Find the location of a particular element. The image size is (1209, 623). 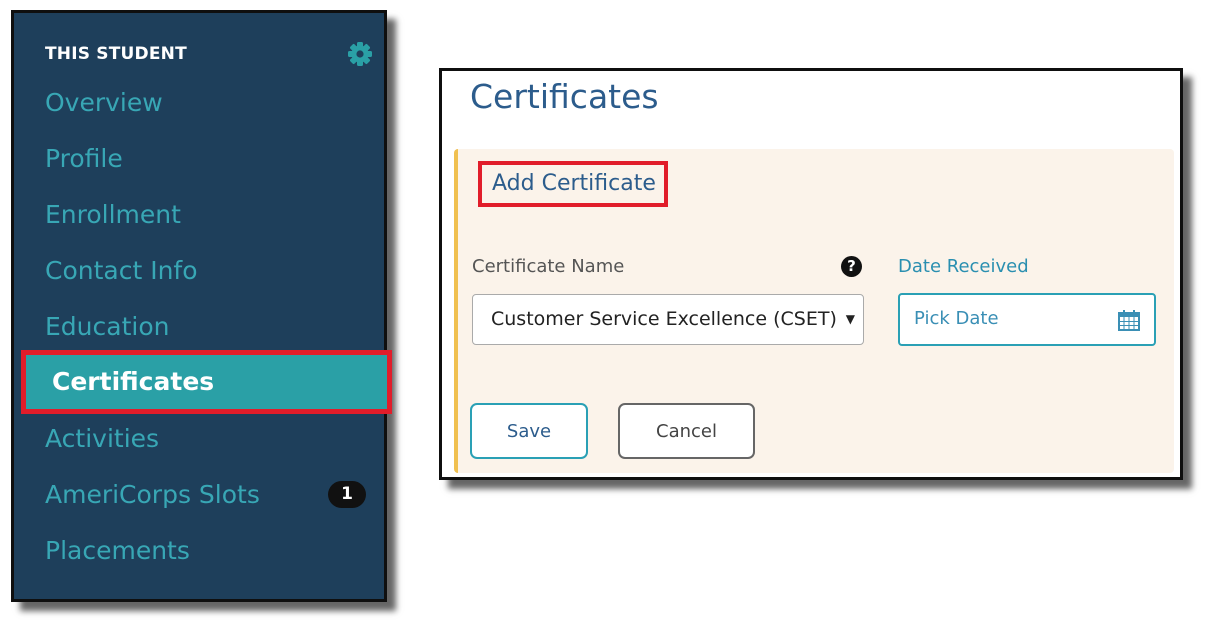

date-received-field is located at coordinates (1027, 319).